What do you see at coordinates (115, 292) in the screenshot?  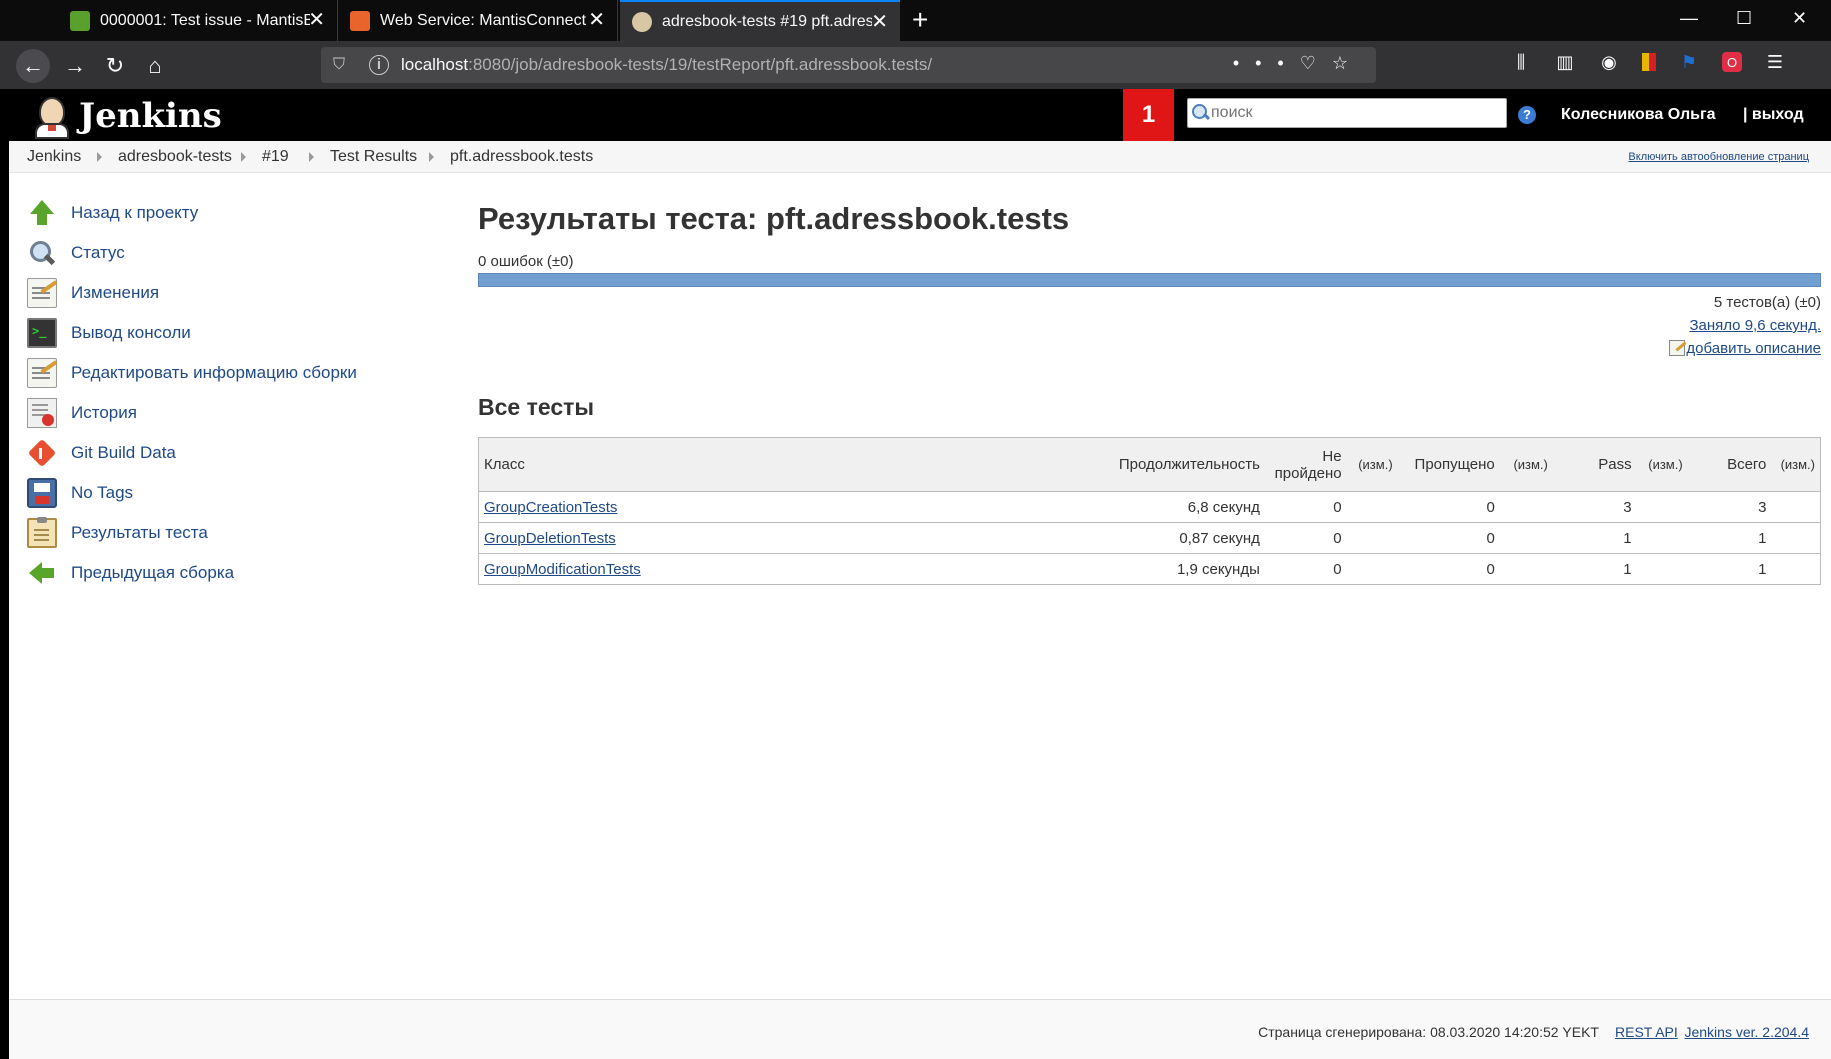 I see `sidebar-item-label: Изменения` at bounding box center [115, 292].